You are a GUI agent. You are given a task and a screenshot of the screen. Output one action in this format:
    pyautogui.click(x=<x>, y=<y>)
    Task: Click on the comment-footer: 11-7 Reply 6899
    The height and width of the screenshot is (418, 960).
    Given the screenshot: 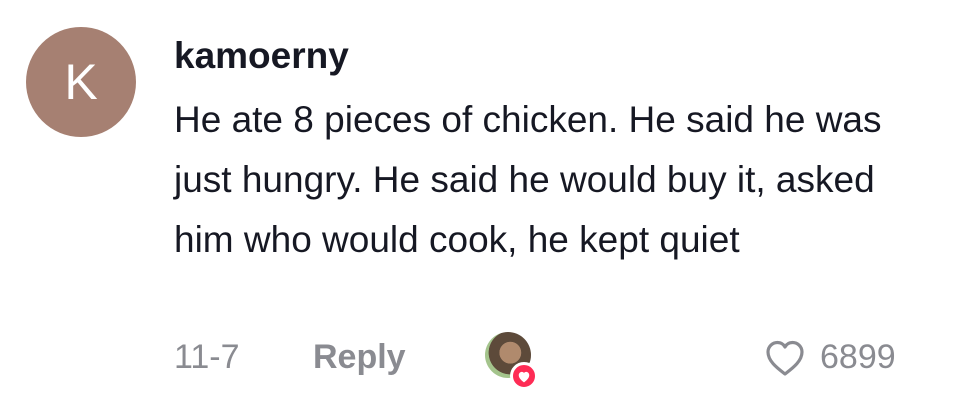 What is the action you would take?
    pyautogui.click(x=546, y=361)
    